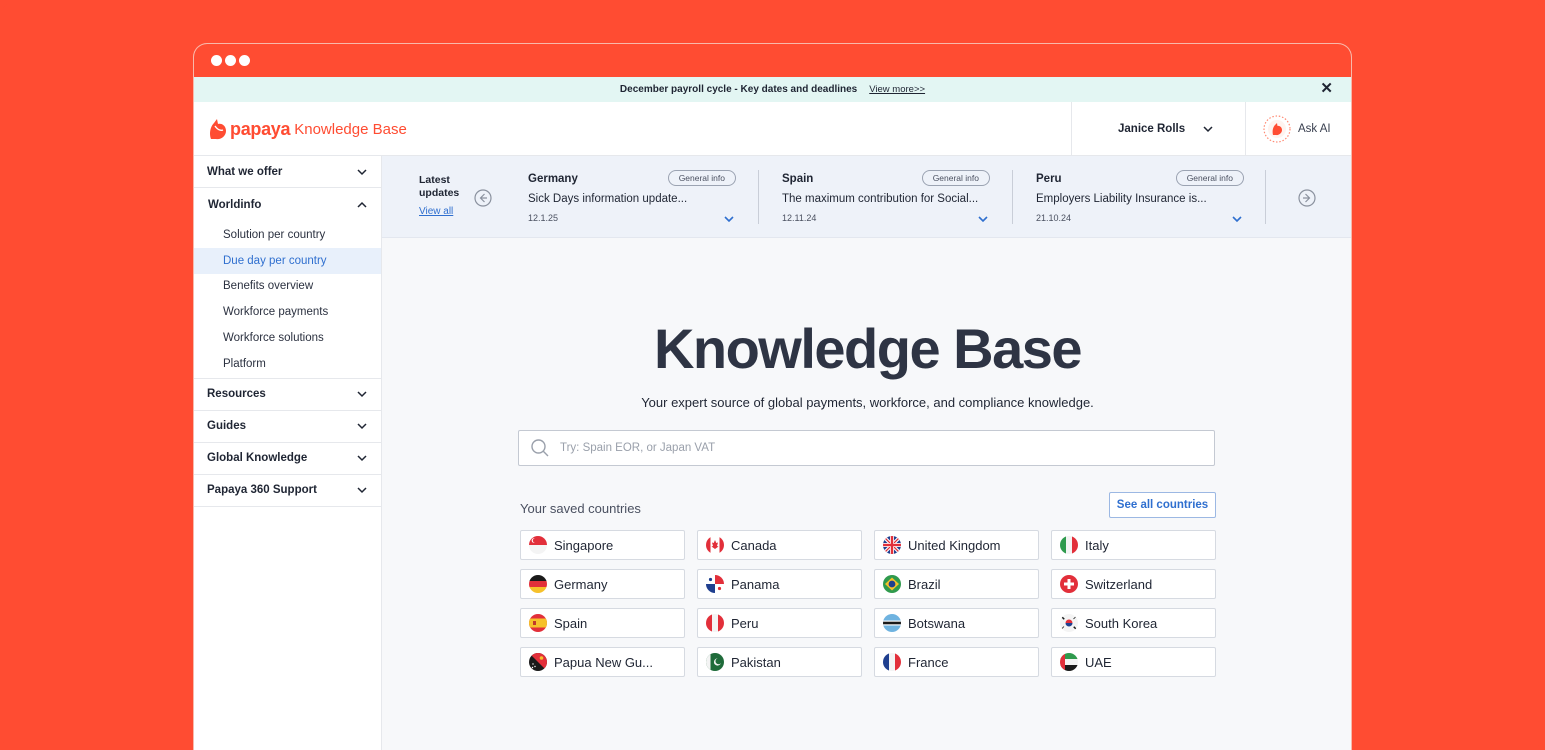  I want to click on country-chip-switzerland: Switzerland, so click(1133, 584).